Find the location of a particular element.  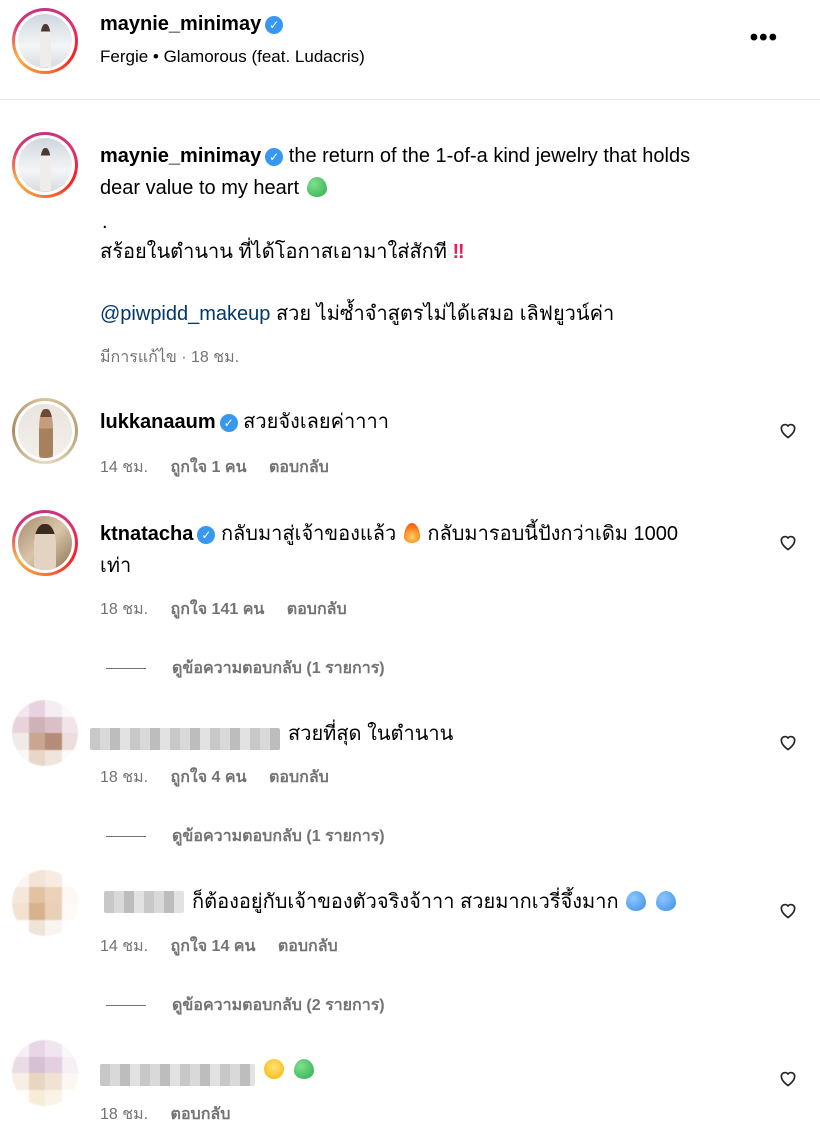

comment-meta: 18 ชม. ถูกใจ 141 คน ตอบกลับ is located at coordinates (223, 609).